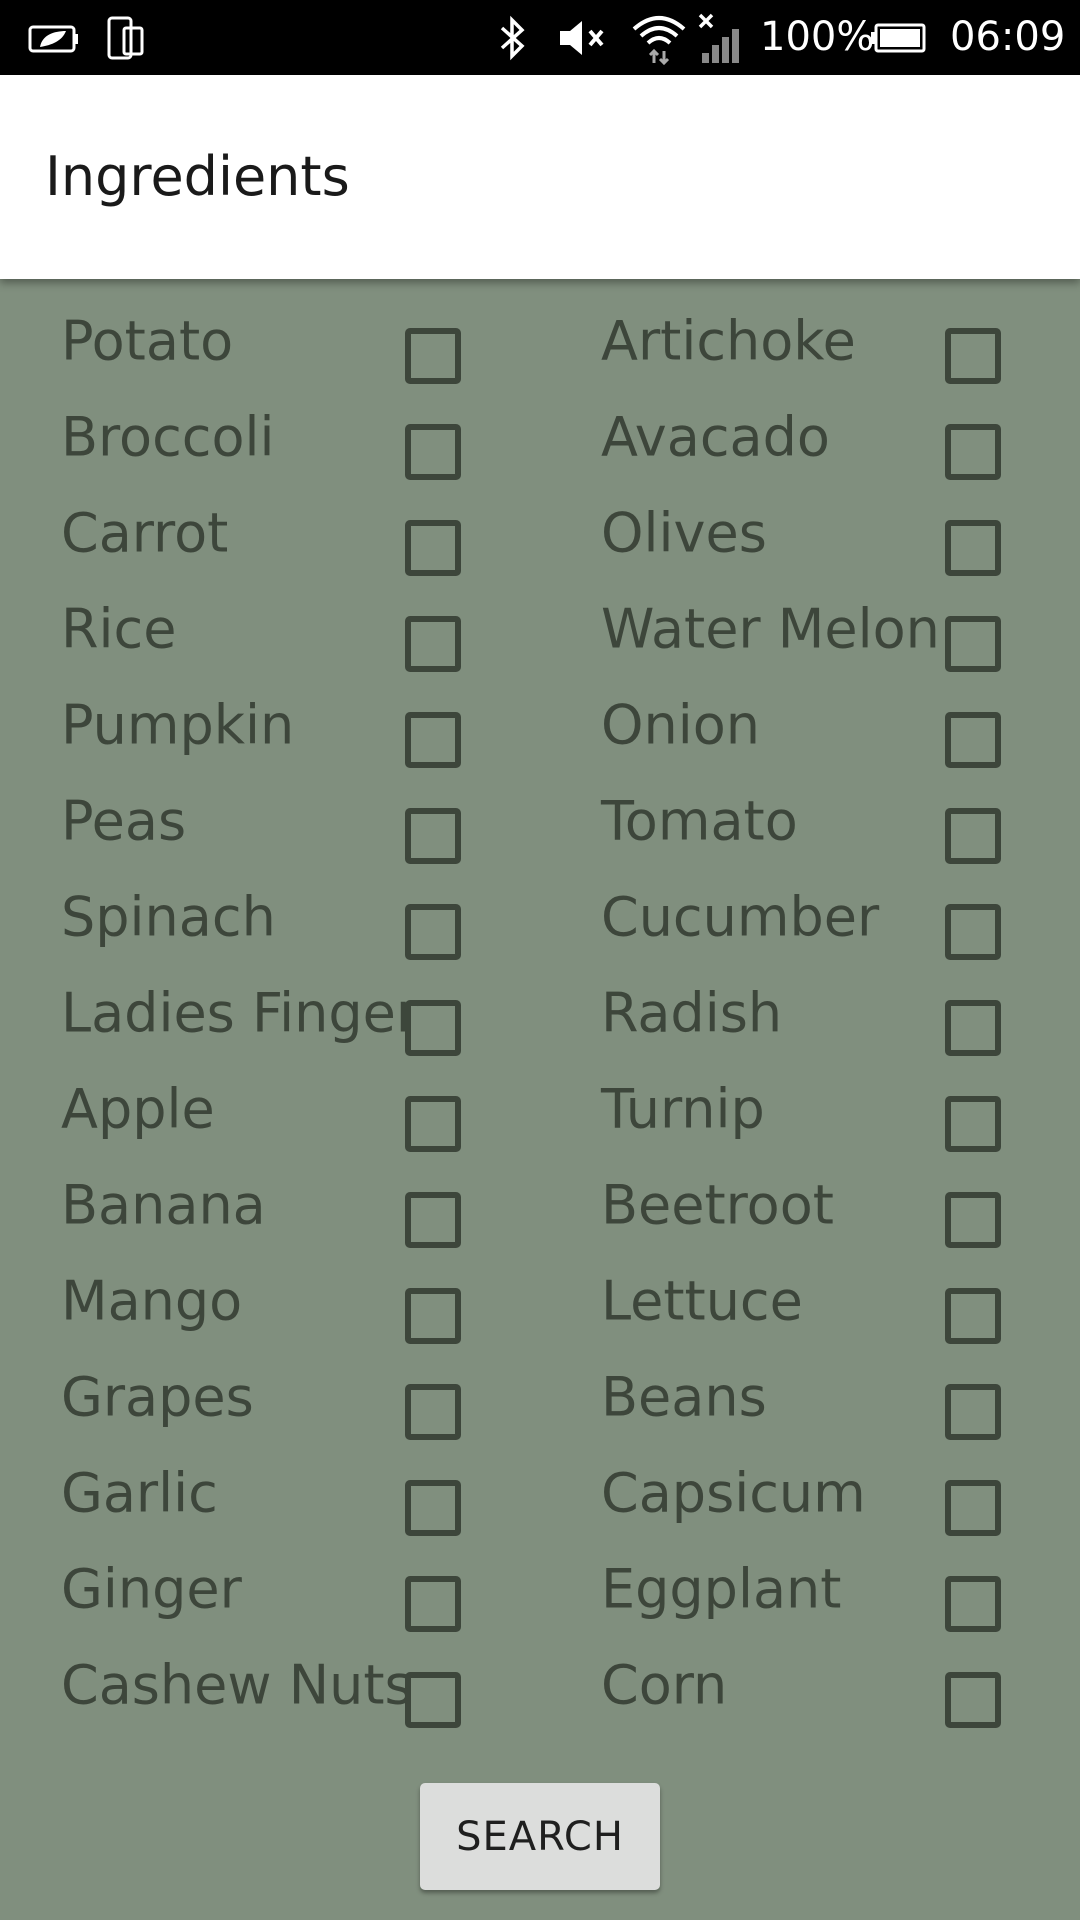  What do you see at coordinates (740, 917) in the screenshot?
I see `ingredient-label: Cucumber` at bounding box center [740, 917].